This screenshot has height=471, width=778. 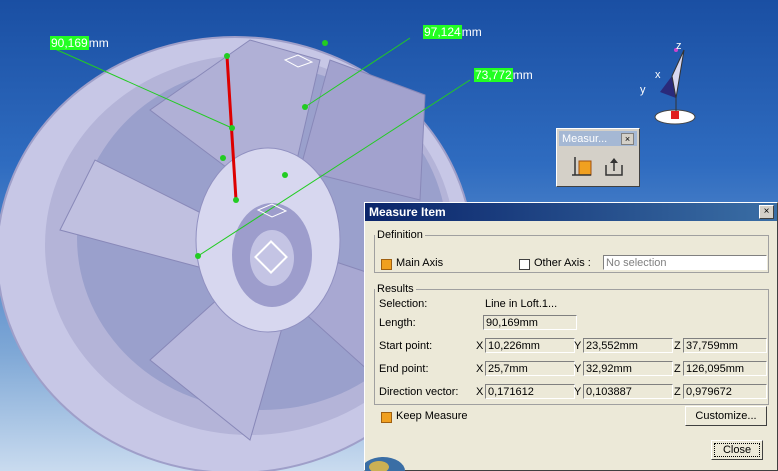 What do you see at coordinates (766, 212) in the screenshot?
I see `dialog-close-x-button: ×` at bounding box center [766, 212].